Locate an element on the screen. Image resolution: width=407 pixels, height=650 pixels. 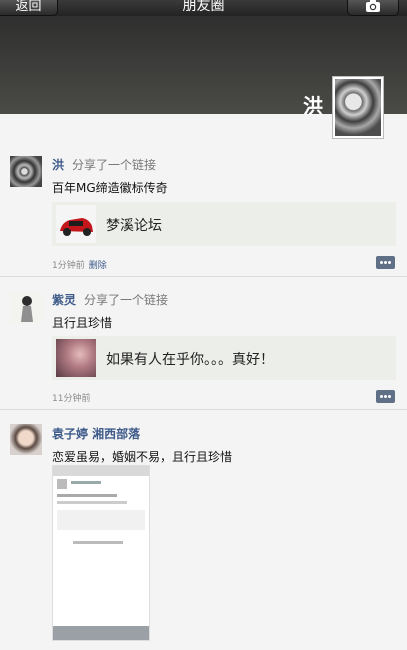
link-card: 梦溪论坛 is located at coordinates (224, 224).